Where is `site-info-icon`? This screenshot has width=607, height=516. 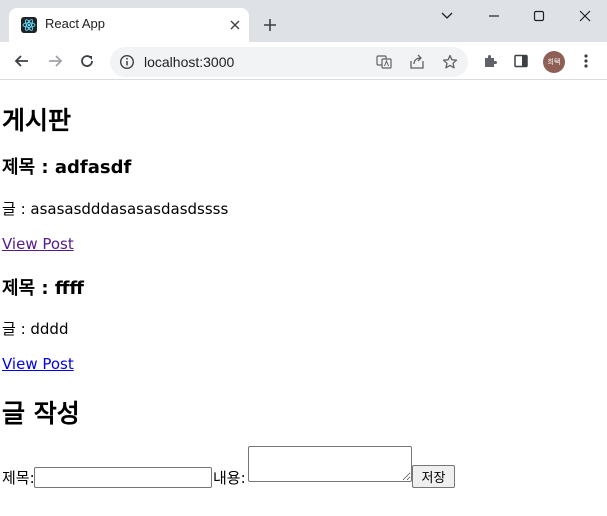
site-info-icon is located at coordinates (127, 64).